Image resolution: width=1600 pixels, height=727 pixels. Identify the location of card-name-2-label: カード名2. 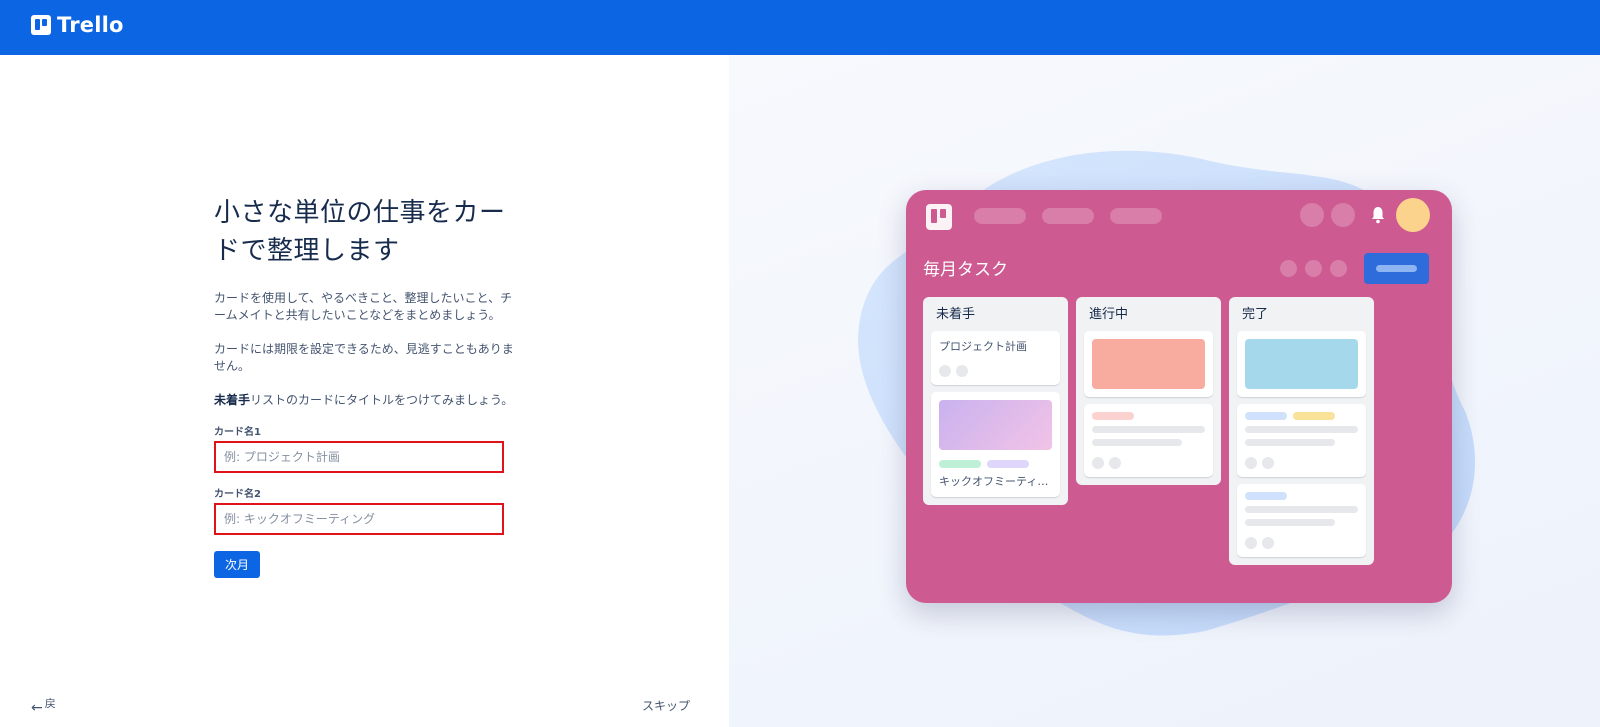
(237, 494).